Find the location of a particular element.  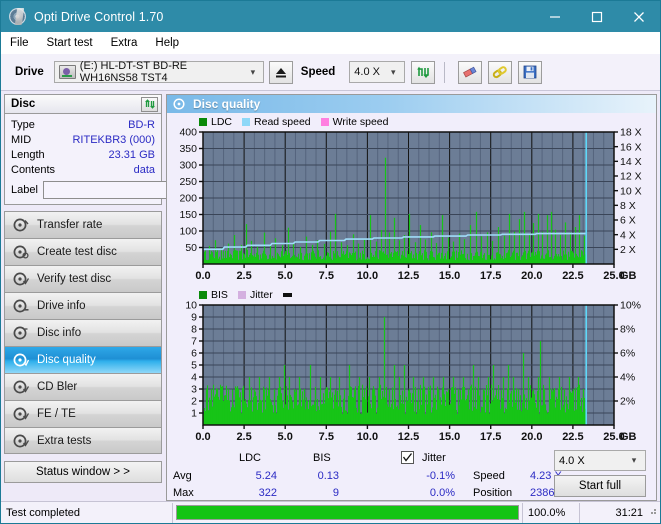

svg-text: 16 X is located at coordinates (631, 147).